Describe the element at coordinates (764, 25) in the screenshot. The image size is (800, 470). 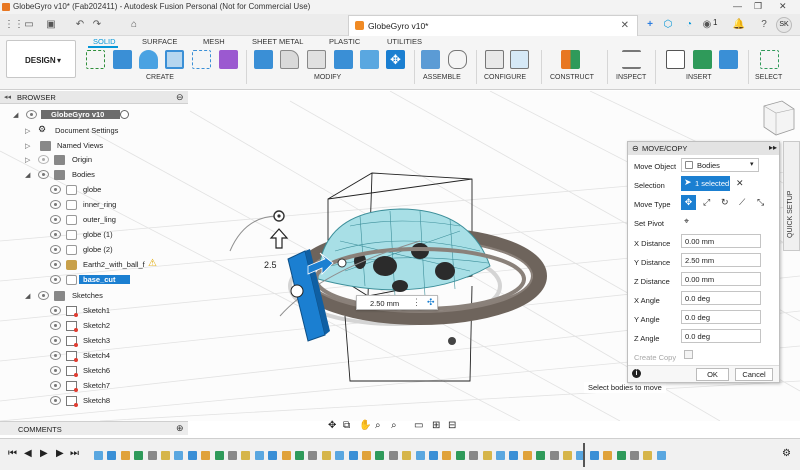
I see `help-icon: ?` at that location.